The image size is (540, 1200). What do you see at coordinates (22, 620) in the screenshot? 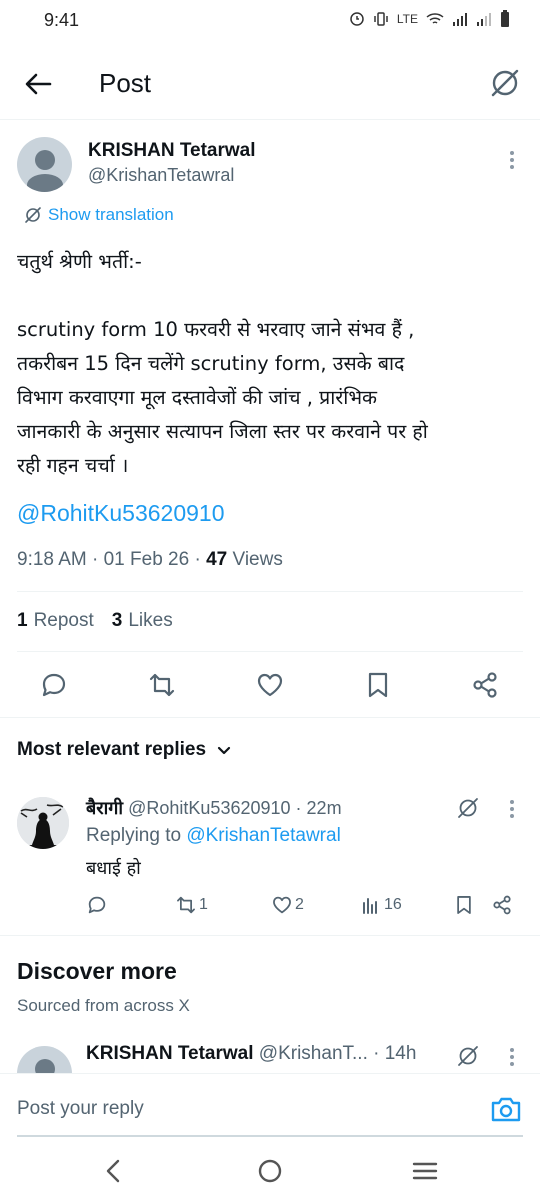
I see `reposts-count: 1` at bounding box center [22, 620].